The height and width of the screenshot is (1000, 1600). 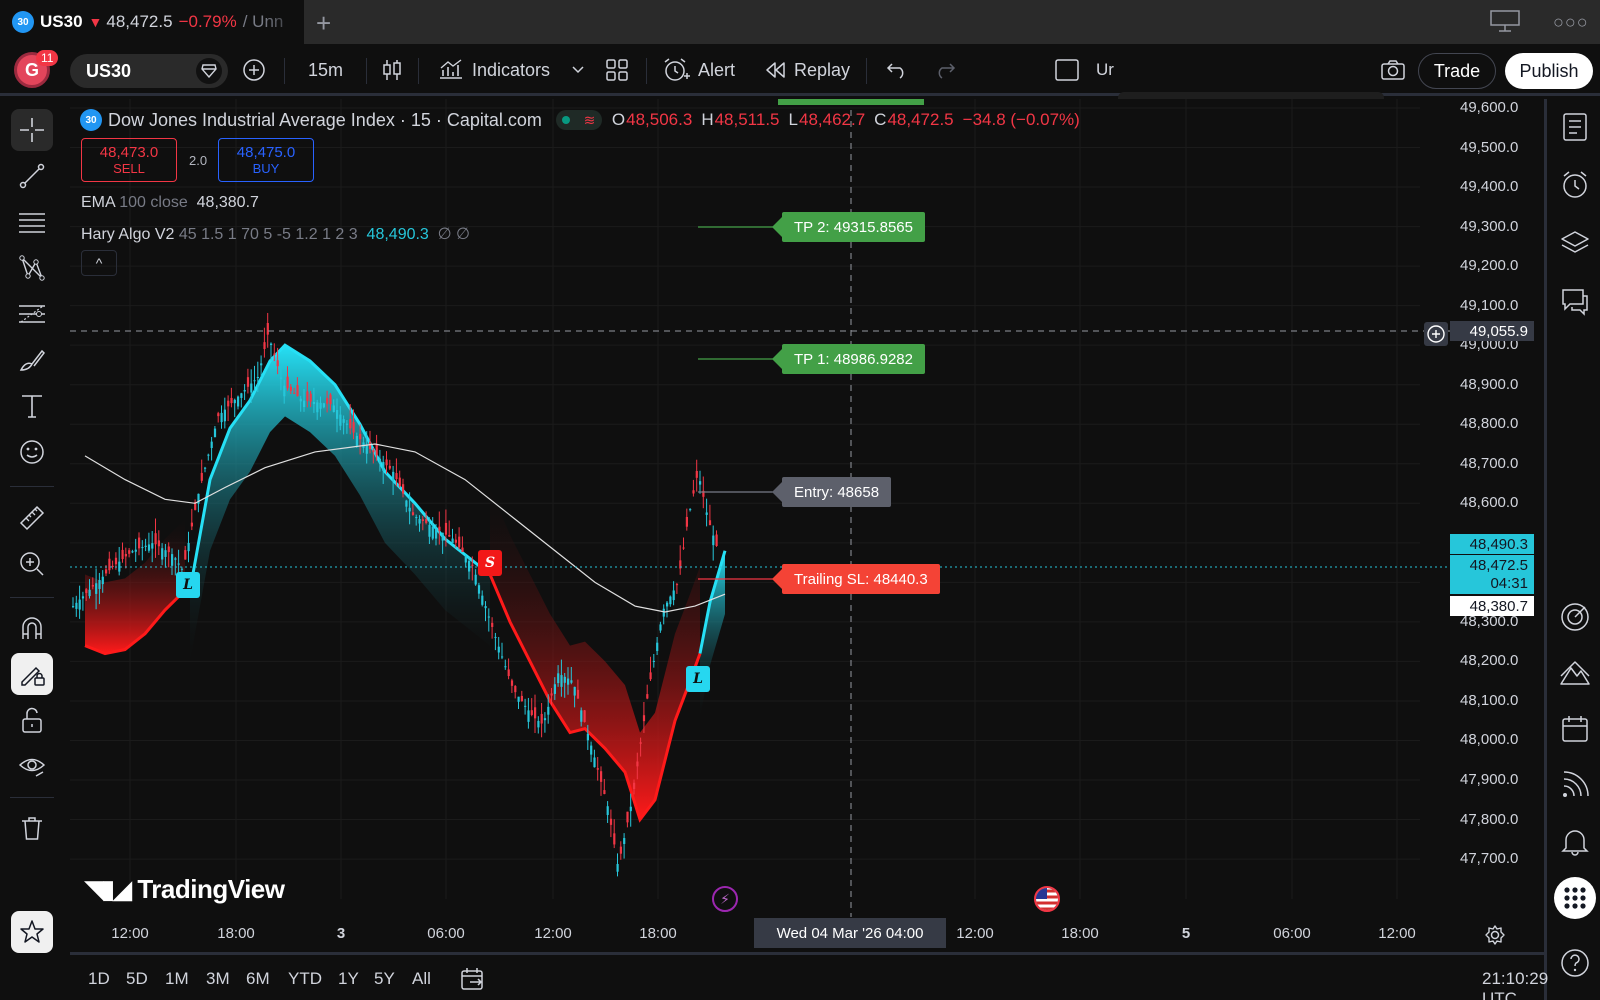 I want to click on tp1-label: TP 1: 48986.9282, so click(x=848, y=359).